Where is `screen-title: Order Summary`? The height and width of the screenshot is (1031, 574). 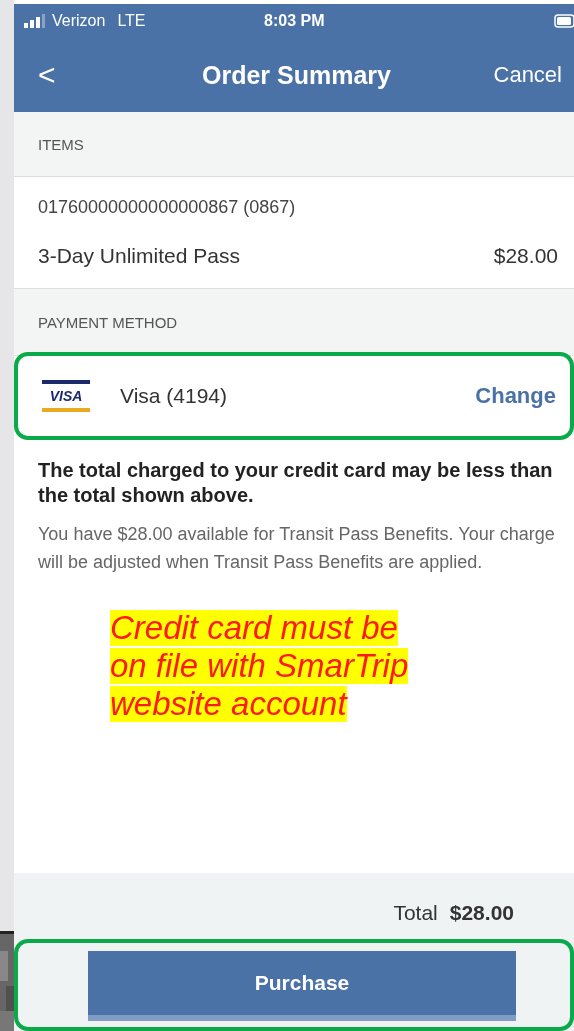 screen-title: Order Summary is located at coordinates (296, 75).